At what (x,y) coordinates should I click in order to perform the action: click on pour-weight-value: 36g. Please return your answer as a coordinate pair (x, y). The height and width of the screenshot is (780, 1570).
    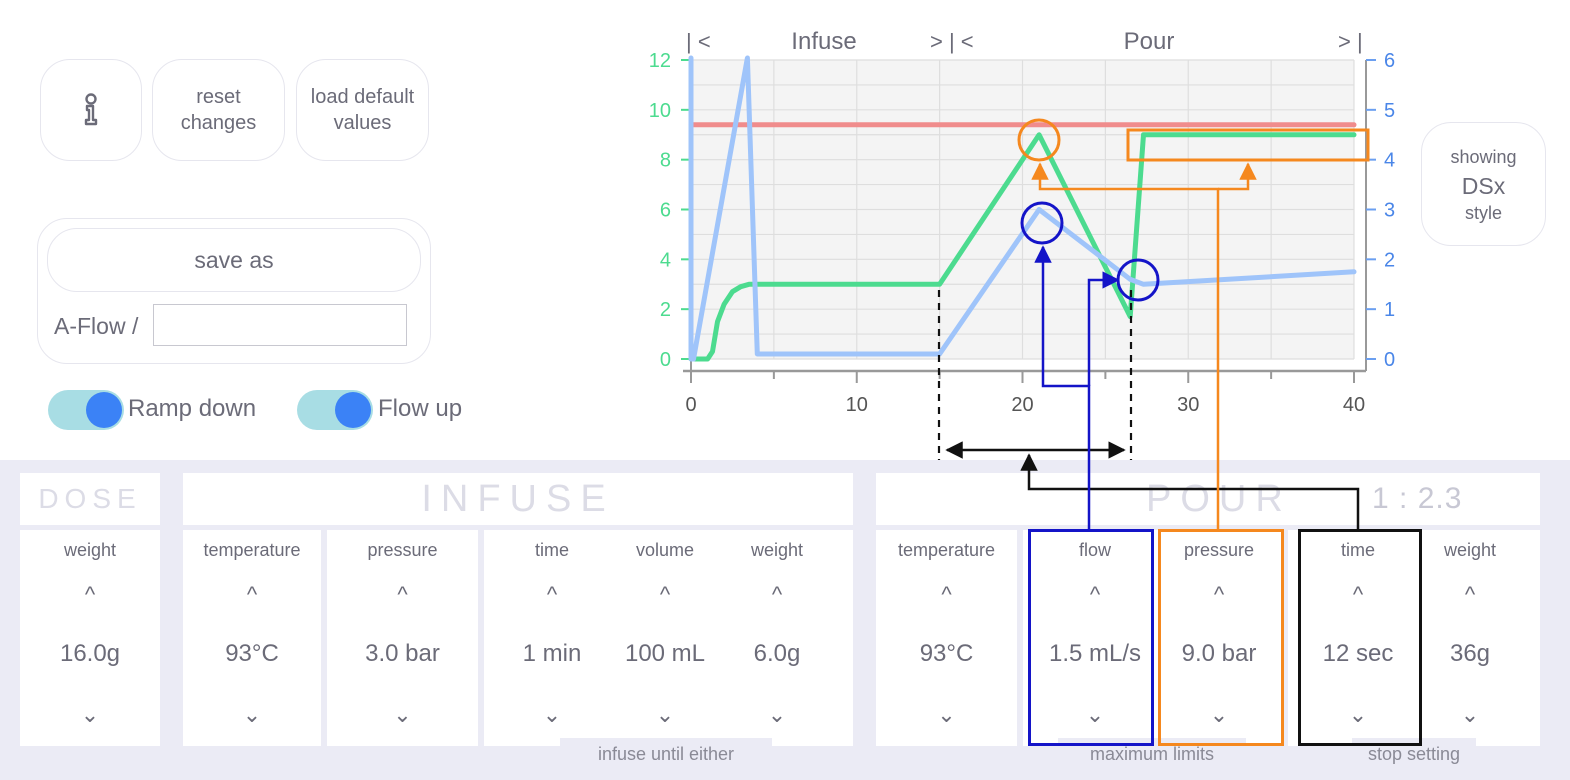
    Looking at the image, I should click on (1470, 653).